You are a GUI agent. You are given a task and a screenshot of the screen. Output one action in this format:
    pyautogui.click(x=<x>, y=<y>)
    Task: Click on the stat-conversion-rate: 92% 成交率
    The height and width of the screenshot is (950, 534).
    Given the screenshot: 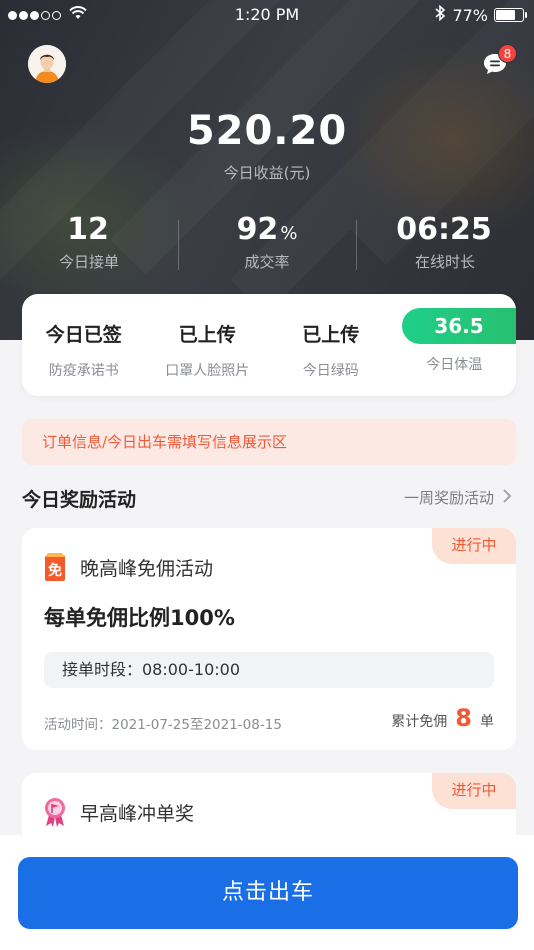 What is the action you would take?
    pyautogui.click(x=267, y=247)
    